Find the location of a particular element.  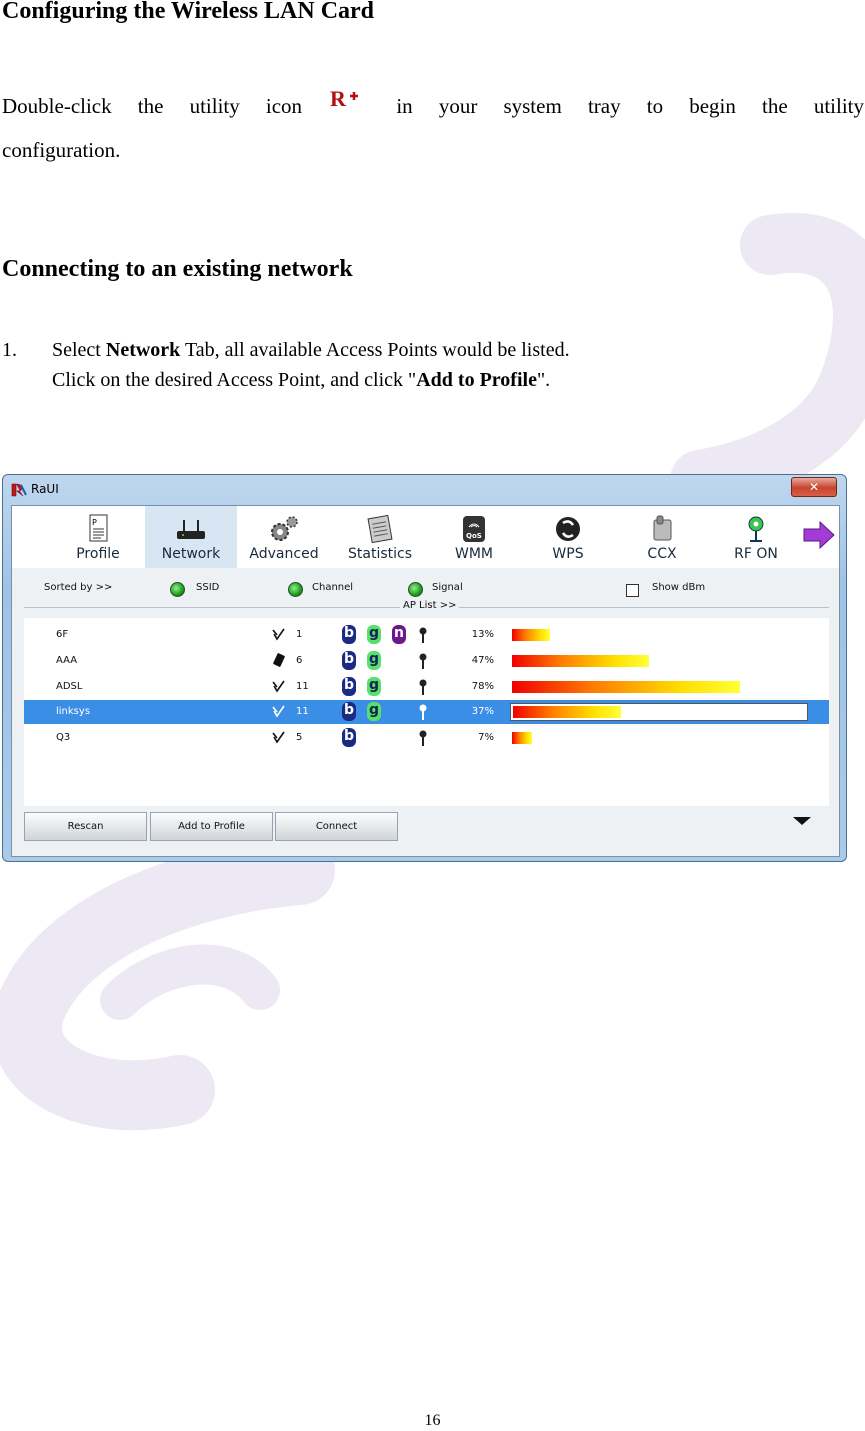

intro-line-2: configuration. is located at coordinates (61, 150).